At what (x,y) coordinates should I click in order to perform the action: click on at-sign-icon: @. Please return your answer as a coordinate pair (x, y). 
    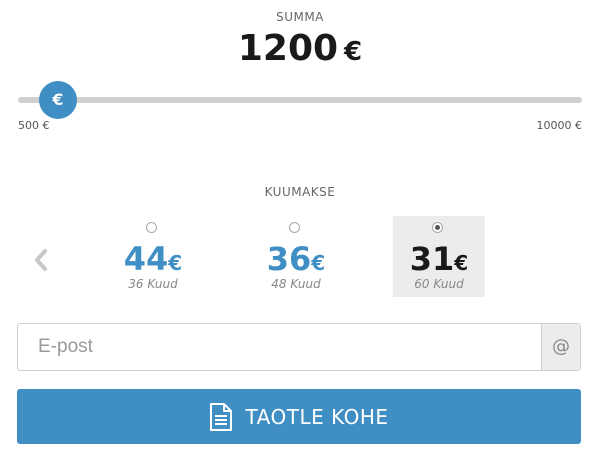
    Looking at the image, I should click on (560, 347).